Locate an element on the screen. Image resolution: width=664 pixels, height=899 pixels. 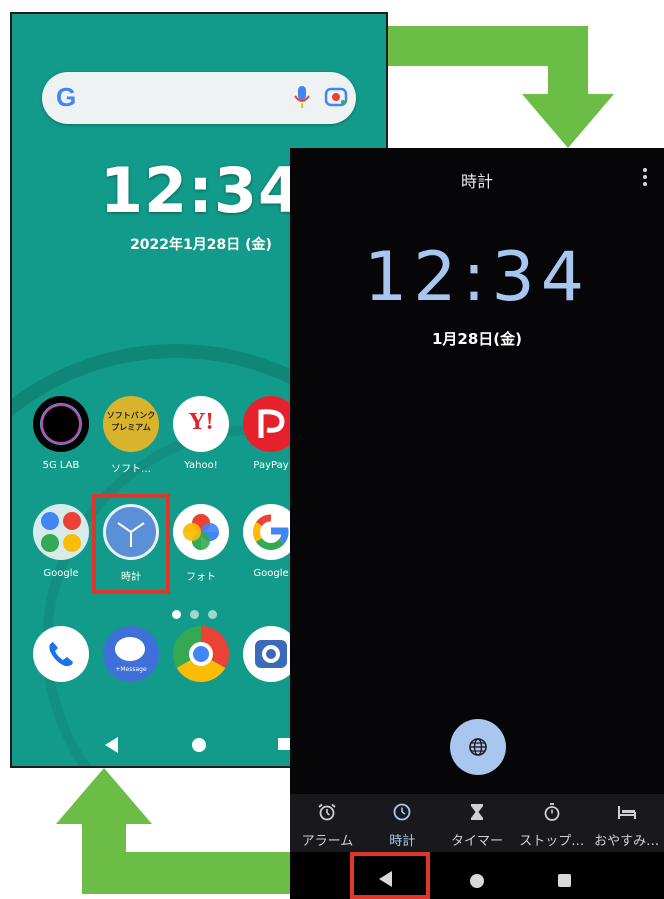
yahoo-logo-text: Y! is located at coordinates (201, 422).